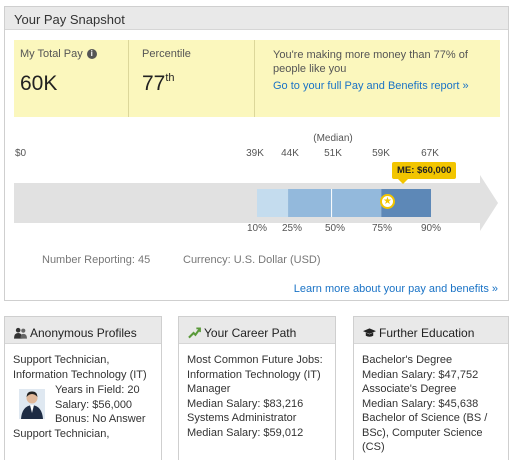 This screenshot has width=513, height=460. Describe the element at coordinates (245, 403) in the screenshot. I see `career-salary: Median Salary: $83,216` at that location.